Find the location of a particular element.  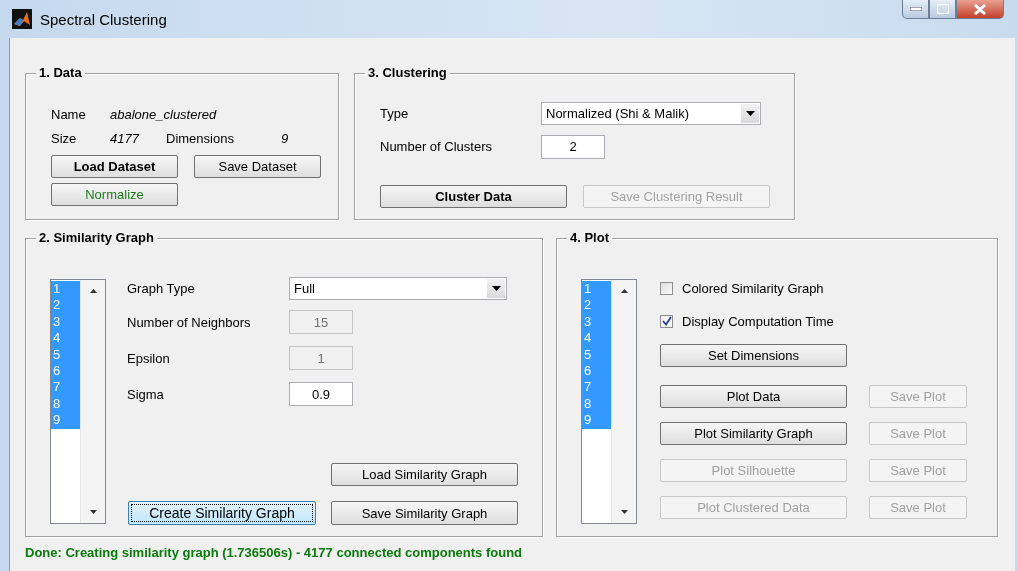

parameter-label: Number of Neighbors is located at coordinates (189, 322).